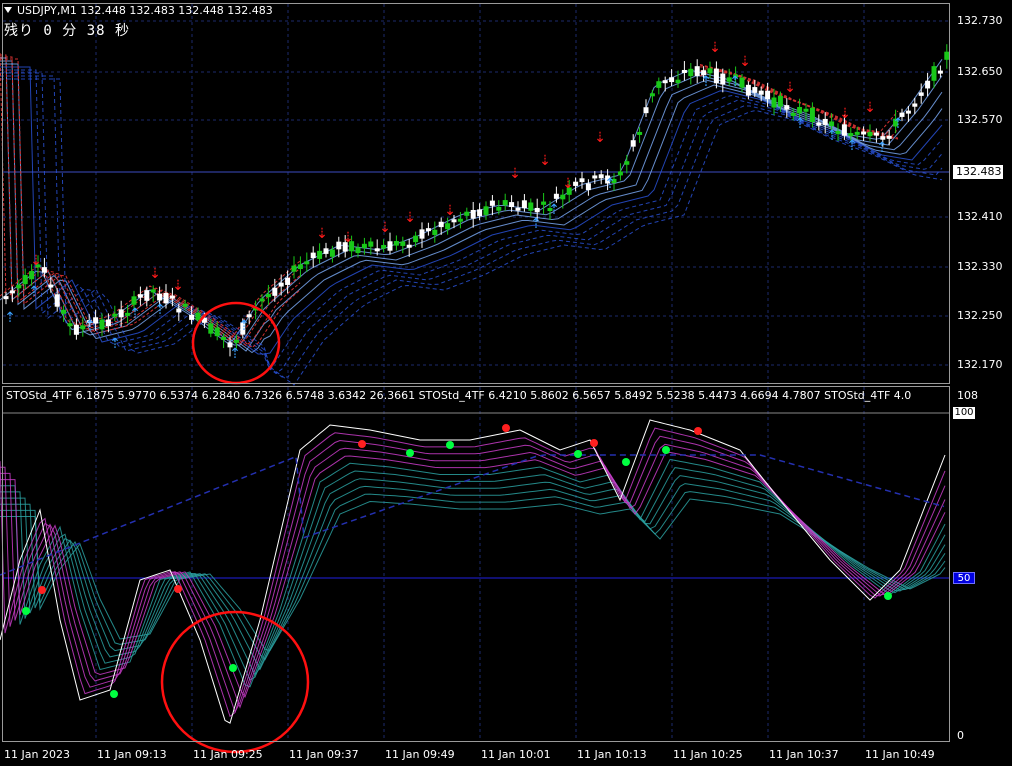  Describe the element at coordinates (980, 266) in the screenshot. I see `price-label: 132.330` at that location.